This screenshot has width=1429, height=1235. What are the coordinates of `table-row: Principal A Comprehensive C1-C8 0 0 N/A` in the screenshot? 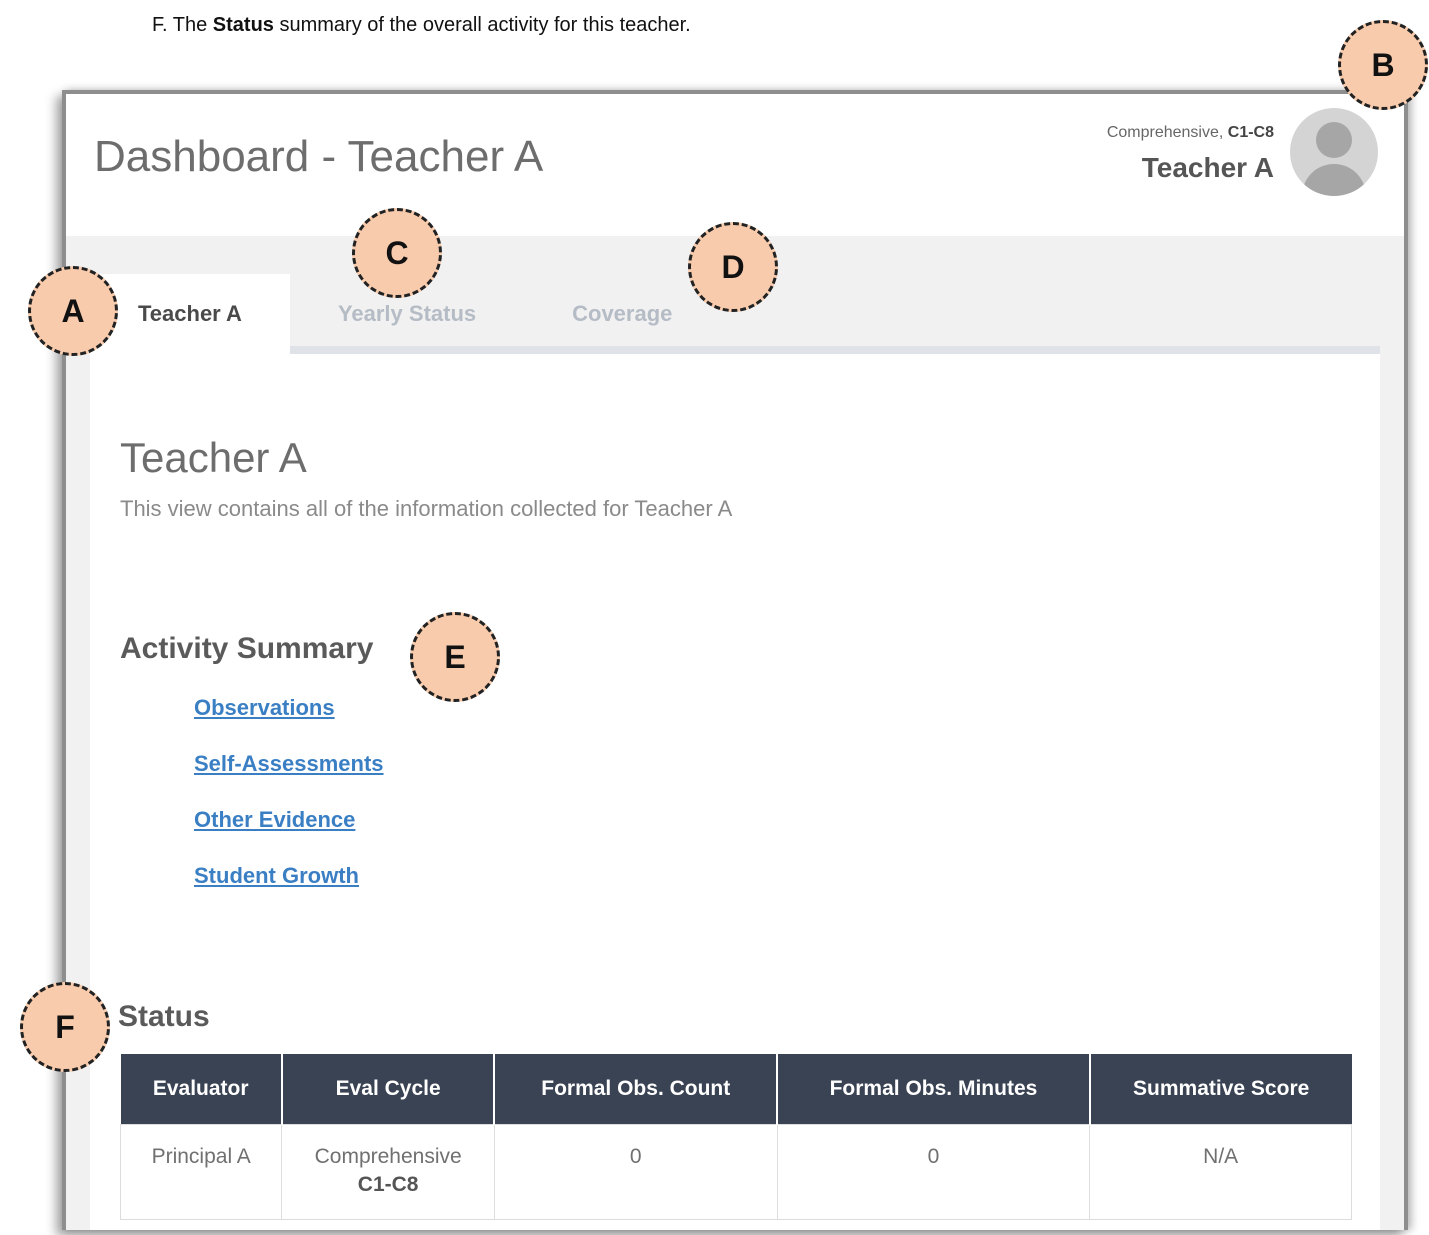 It's located at (735, 1172).